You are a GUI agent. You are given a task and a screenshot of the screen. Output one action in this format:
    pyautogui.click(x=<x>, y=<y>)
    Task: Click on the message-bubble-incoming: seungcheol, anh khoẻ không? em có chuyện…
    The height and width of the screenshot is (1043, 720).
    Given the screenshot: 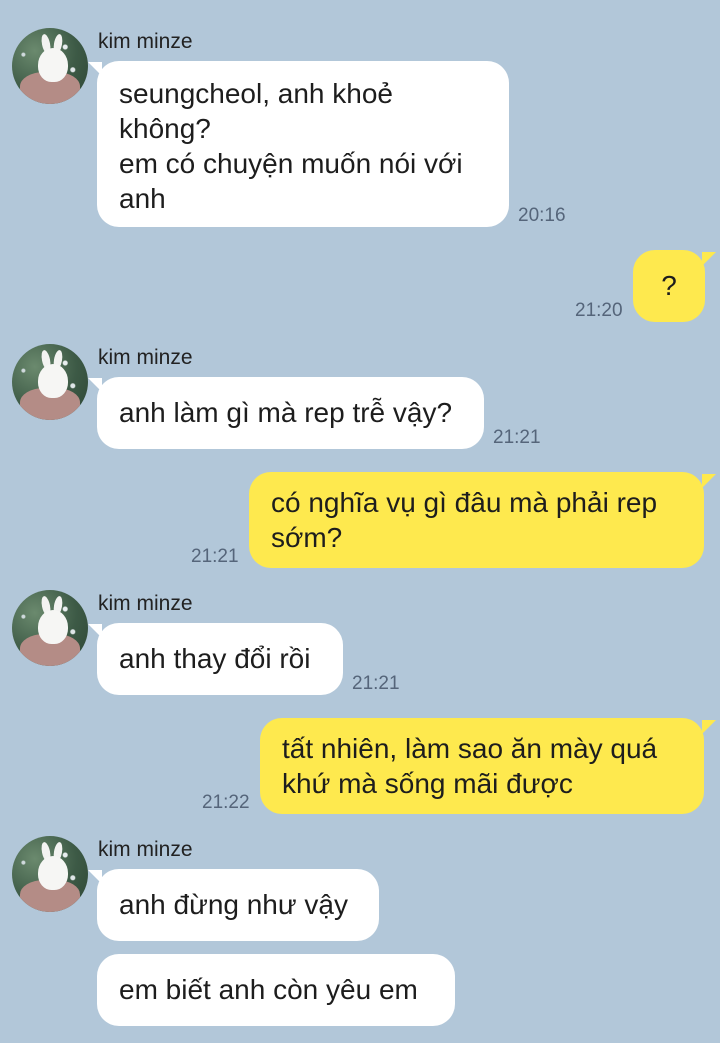 What is the action you would take?
    pyautogui.click(x=303, y=144)
    